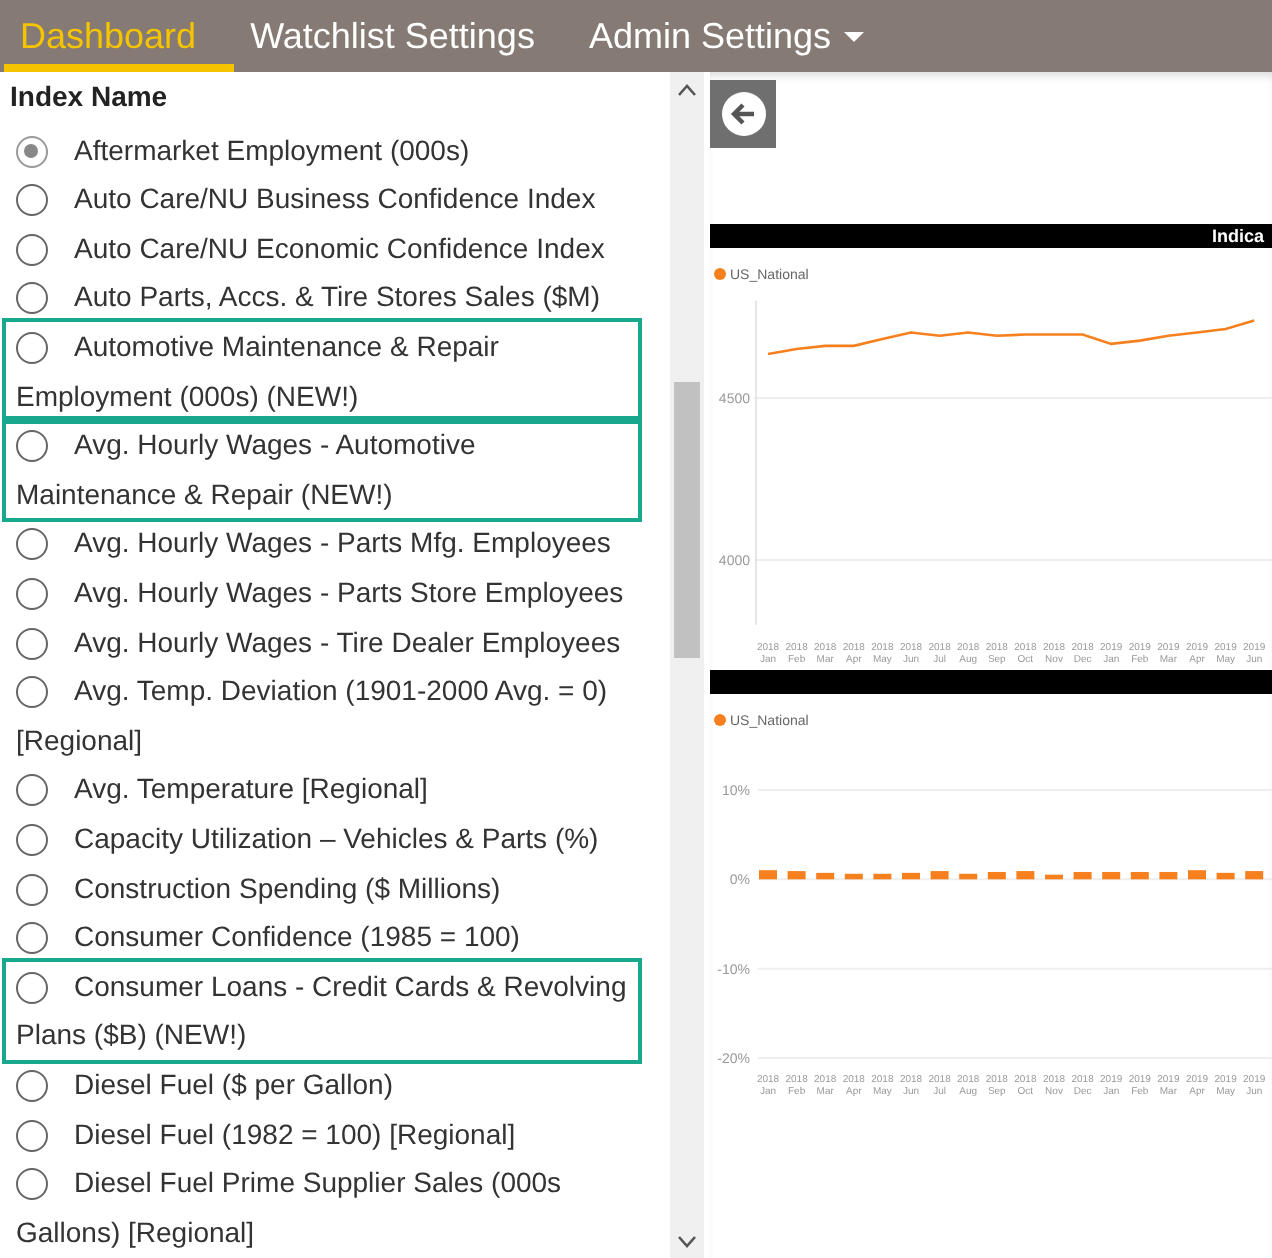 This screenshot has width=1272, height=1258. What do you see at coordinates (322, 371) in the screenshot?
I see `index-option: Automotive Maintenance & Repair Employment (000s) (NEW!)` at bounding box center [322, 371].